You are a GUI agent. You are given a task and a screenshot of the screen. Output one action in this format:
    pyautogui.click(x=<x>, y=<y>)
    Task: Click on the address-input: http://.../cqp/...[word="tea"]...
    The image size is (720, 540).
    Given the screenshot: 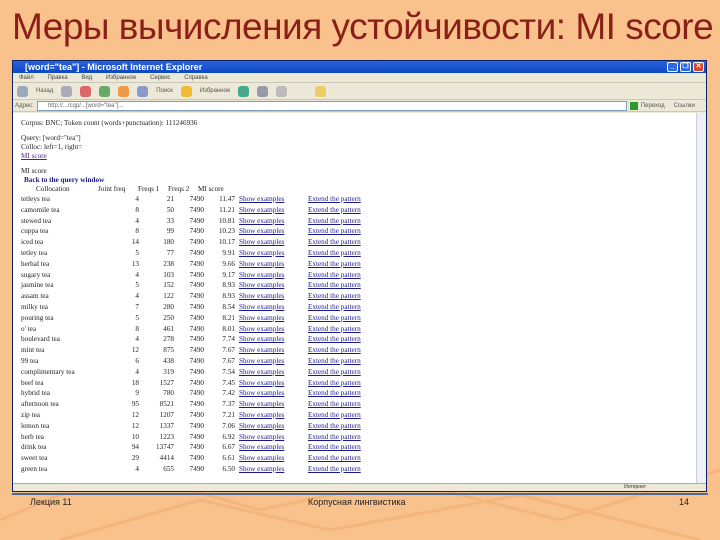 What is the action you would take?
    pyautogui.click(x=331, y=105)
    